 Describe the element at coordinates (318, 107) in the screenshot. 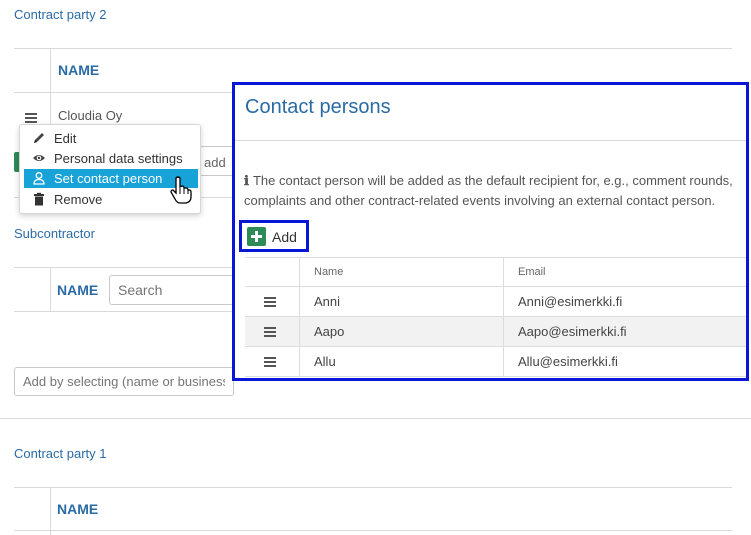

I see `dialog-title: Contact persons` at that location.